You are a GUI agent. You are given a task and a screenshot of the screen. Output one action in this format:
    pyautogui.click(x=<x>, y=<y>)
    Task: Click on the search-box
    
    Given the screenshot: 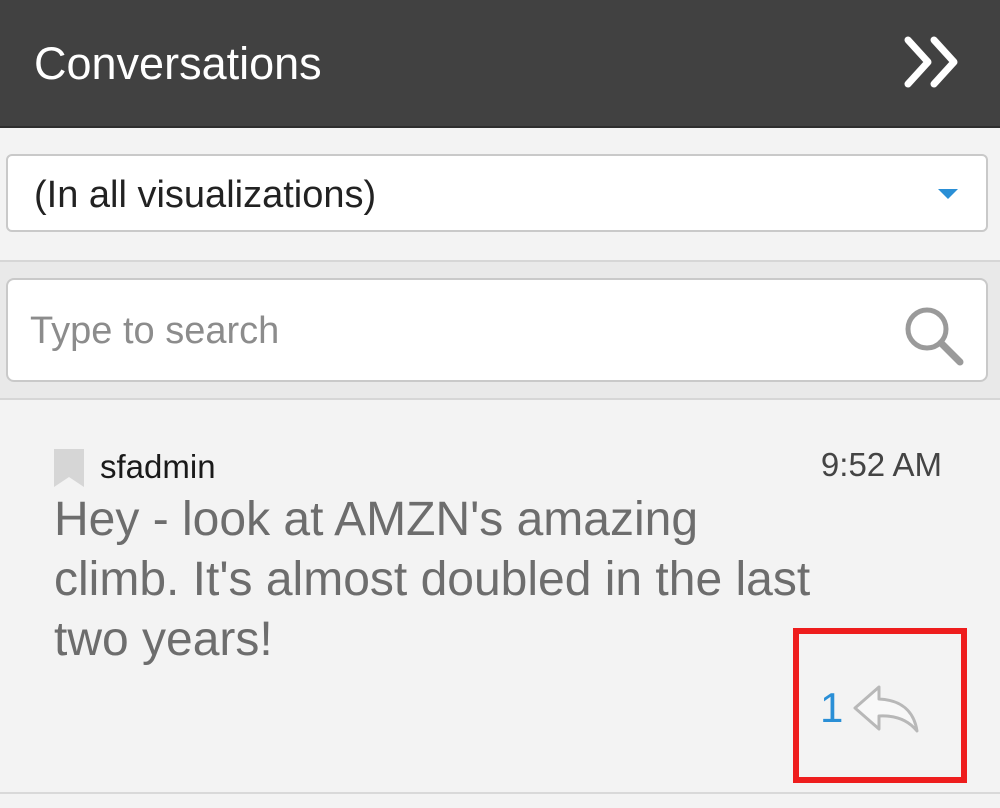 What is the action you would take?
    pyautogui.click(x=497, y=330)
    